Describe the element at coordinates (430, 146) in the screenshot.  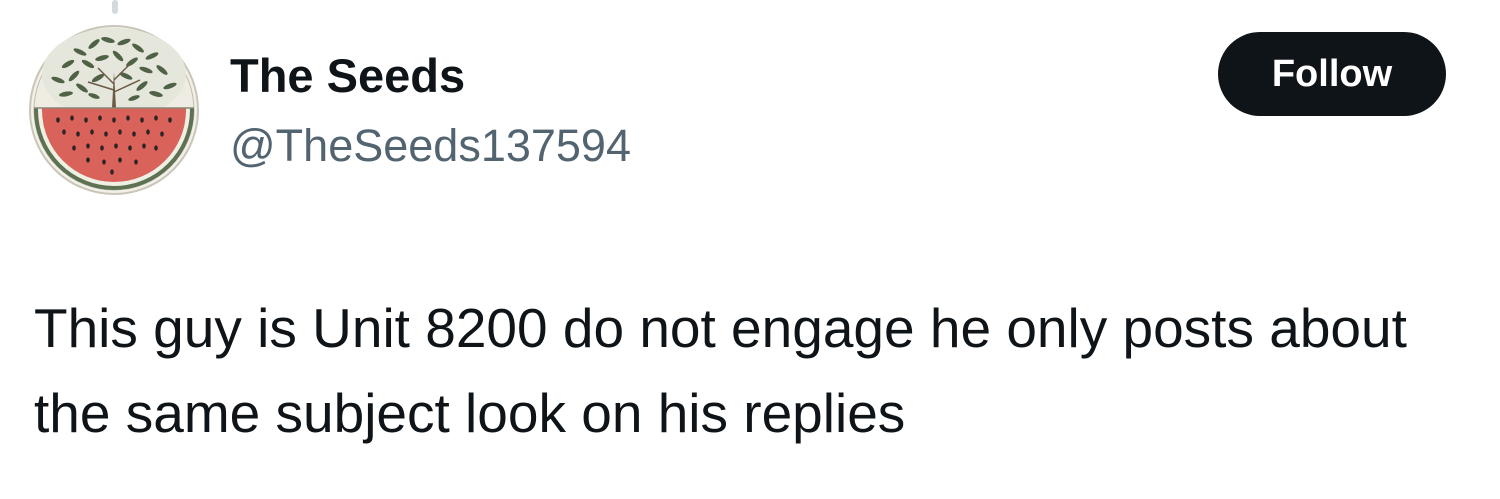
I see `author-handle: @TheSeeds137594` at that location.